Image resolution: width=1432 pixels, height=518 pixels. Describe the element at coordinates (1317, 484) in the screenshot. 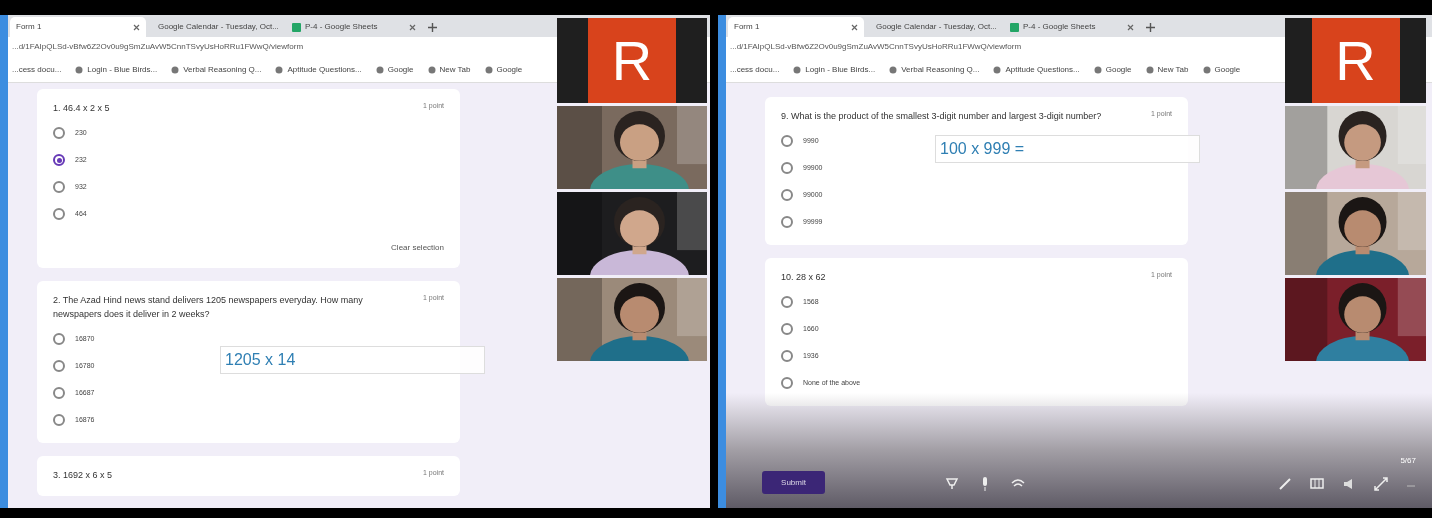

I see `grid-icon` at that location.